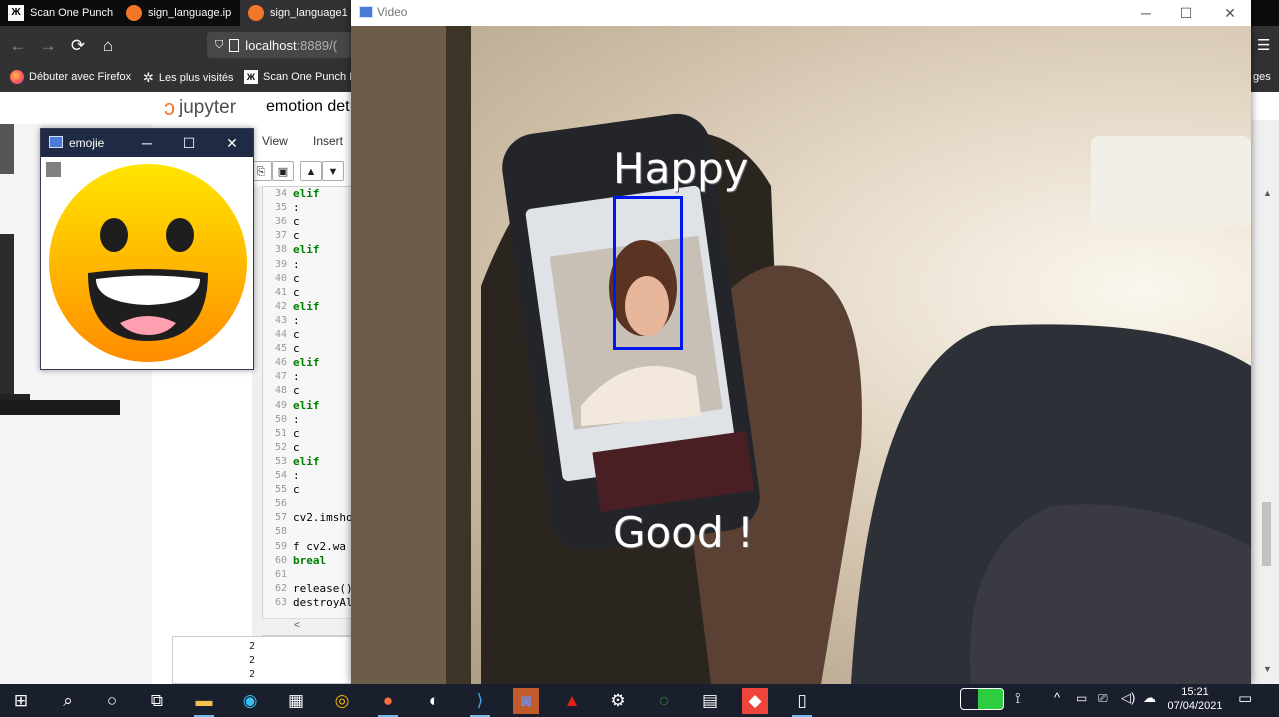 This screenshot has height=717, width=1279. I want to click on tab-scan-one-punch: Ж Scan One Punch, so click(59, 13).